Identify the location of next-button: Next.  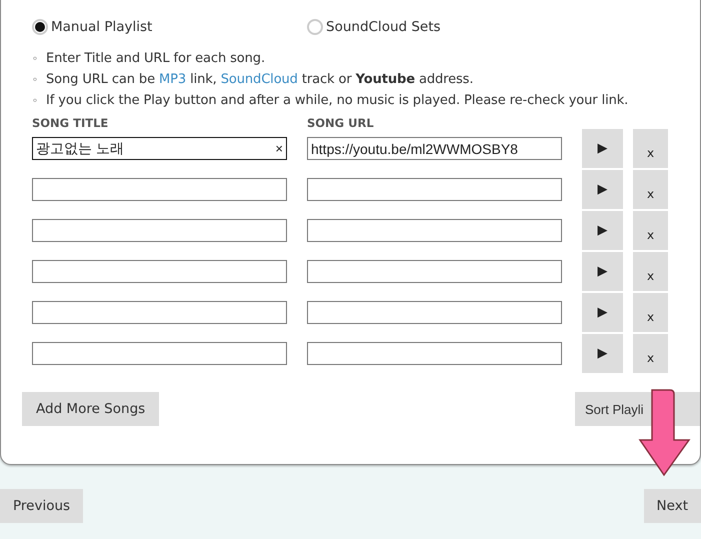
(672, 506).